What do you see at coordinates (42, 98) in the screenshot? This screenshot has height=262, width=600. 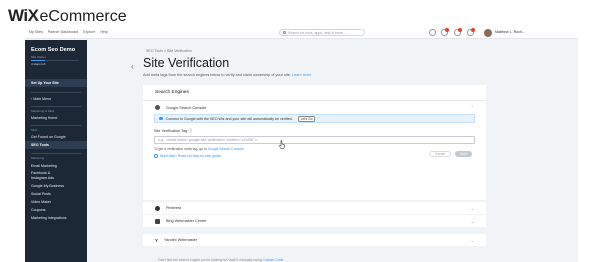 I see `sidebar-main-menu-label: Main Menu` at bounding box center [42, 98].